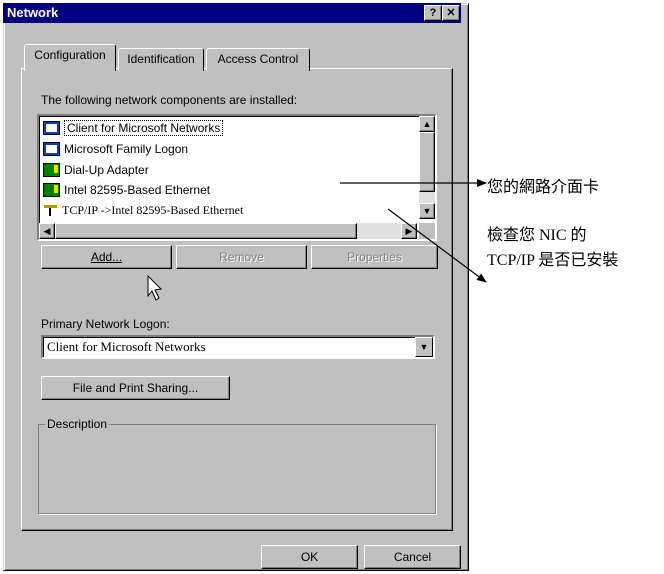  Describe the element at coordinates (437, 245) in the screenshot. I see `tcpip-arrow` at that location.